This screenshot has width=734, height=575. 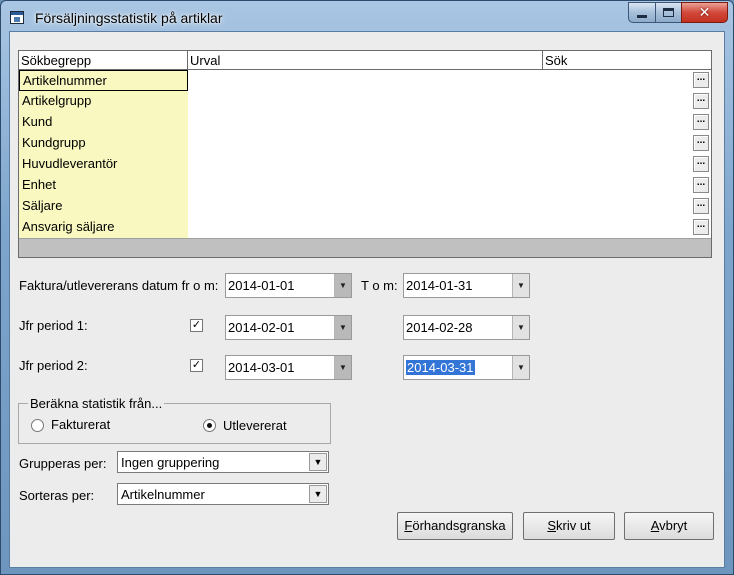 I want to click on to-date-label: T o m:, so click(x=379, y=285).